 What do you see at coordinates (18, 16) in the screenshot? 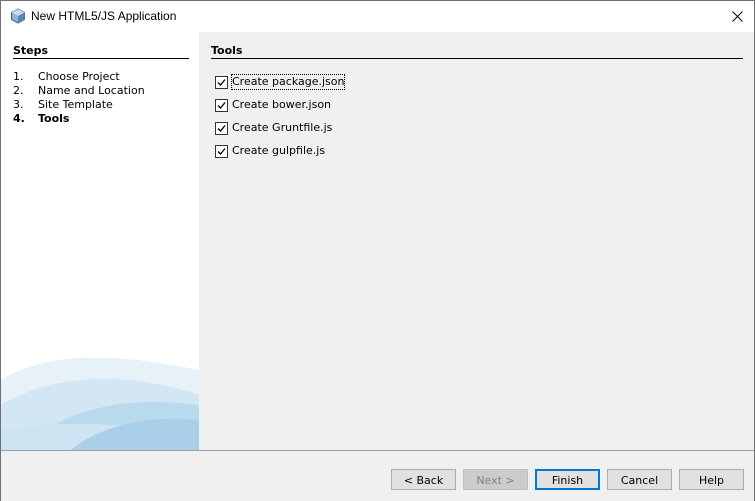
I see `netbeans-cube-icon` at bounding box center [18, 16].